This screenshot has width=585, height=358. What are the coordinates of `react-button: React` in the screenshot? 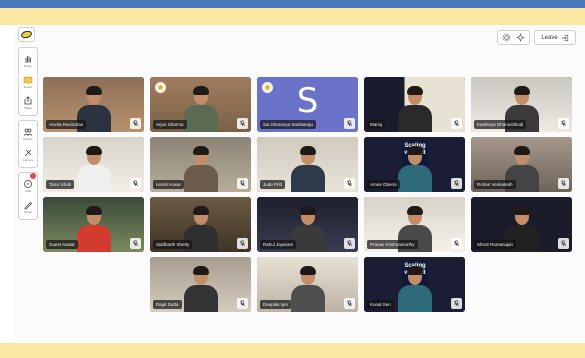 It's located at (28, 81).